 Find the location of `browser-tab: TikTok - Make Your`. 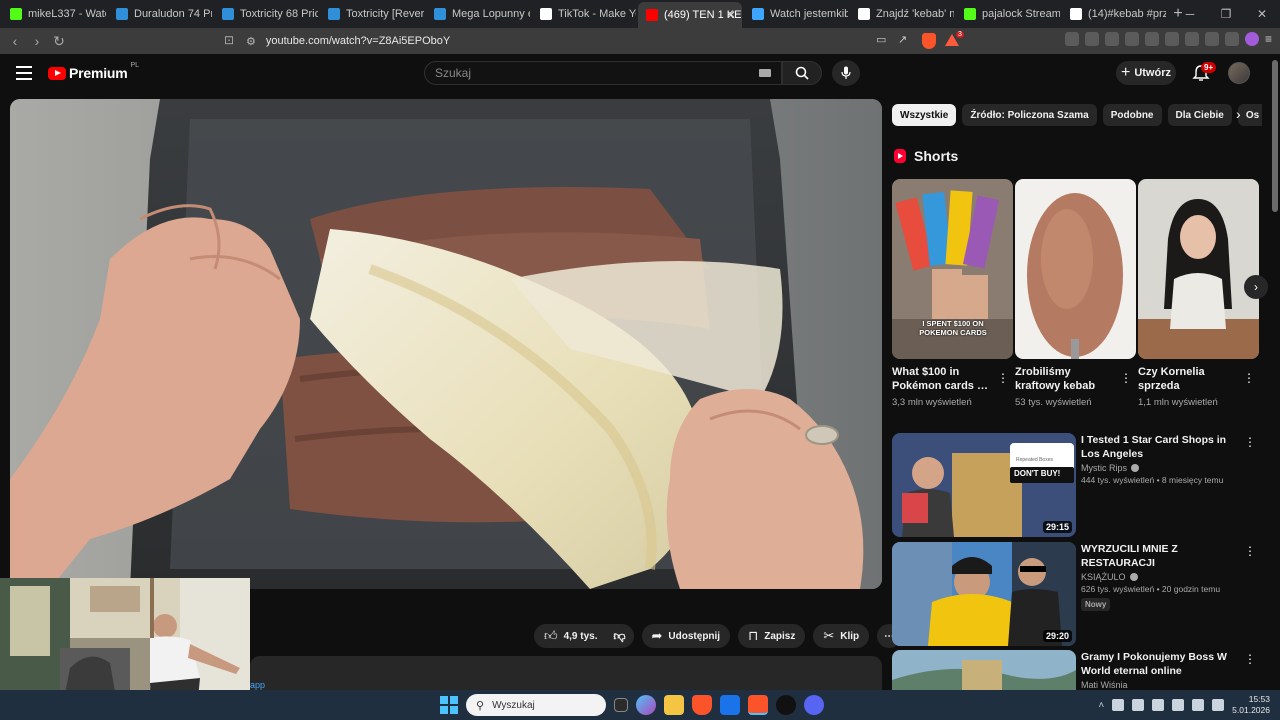

browser-tab: TikTok - Make Your is located at coordinates (584, 14).